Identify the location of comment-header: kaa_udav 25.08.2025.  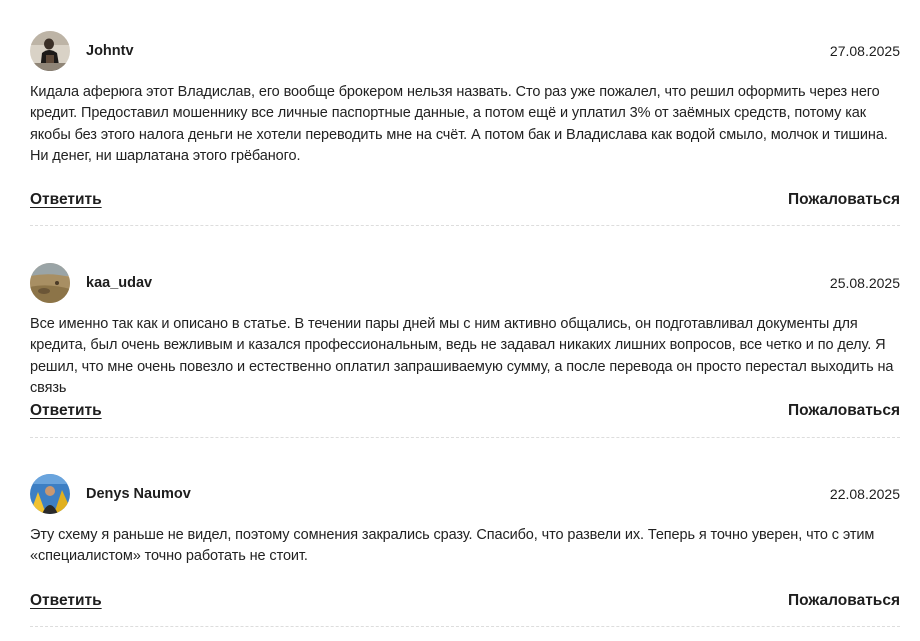
(465, 283).